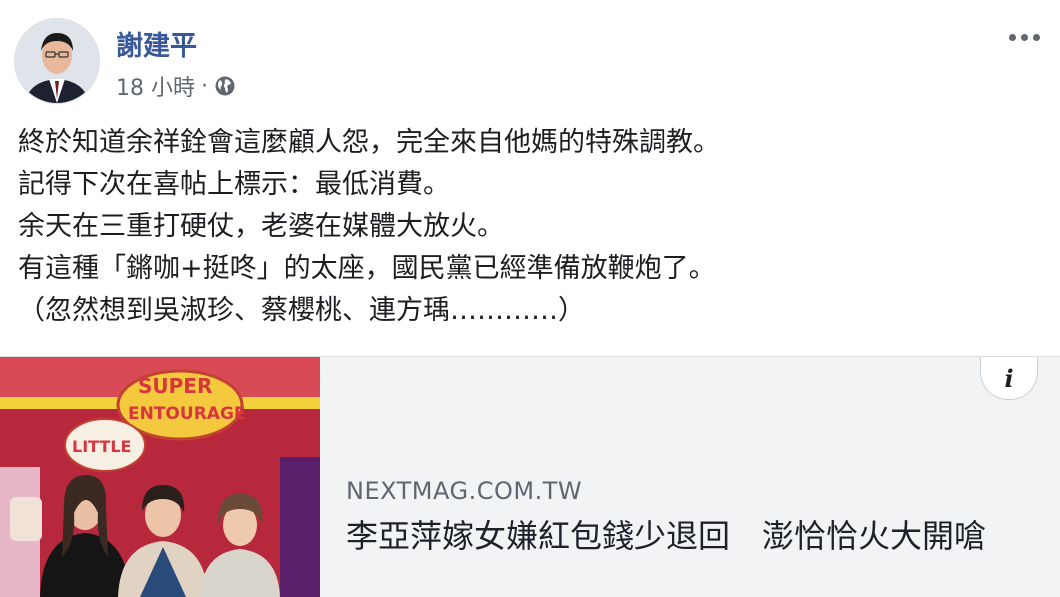 This screenshot has height=597, width=1060. What do you see at coordinates (534, 59) in the screenshot?
I see `post-header: 謝建平 18 小時 ·` at bounding box center [534, 59].